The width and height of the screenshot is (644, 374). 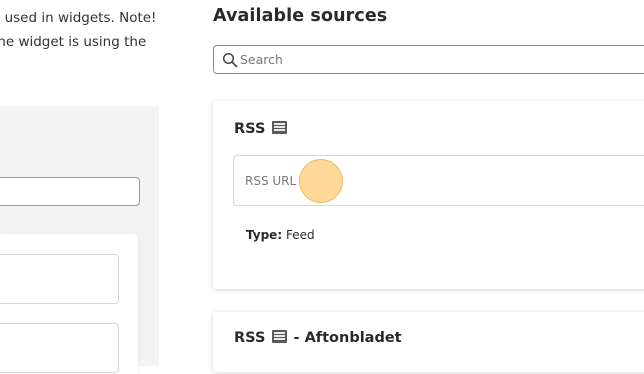 I want to click on intro-line-1: e used in widgets. Note!, so click(x=78, y=18).